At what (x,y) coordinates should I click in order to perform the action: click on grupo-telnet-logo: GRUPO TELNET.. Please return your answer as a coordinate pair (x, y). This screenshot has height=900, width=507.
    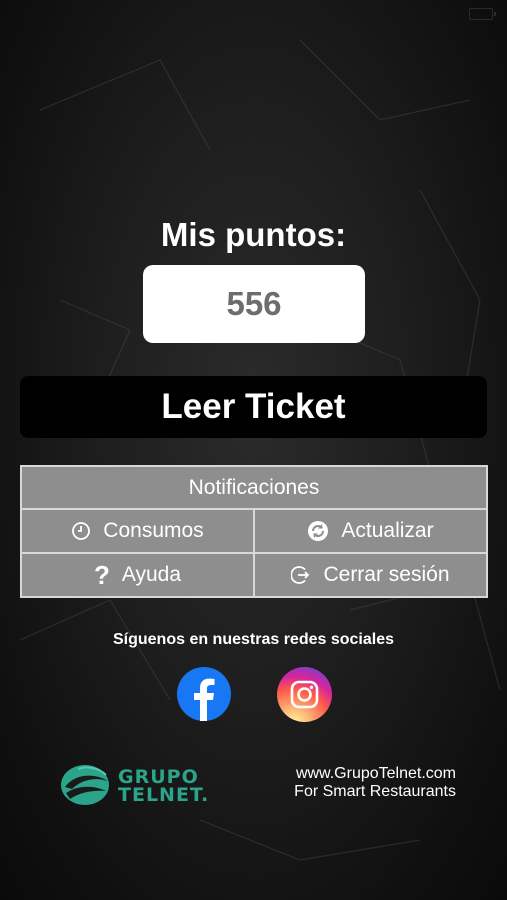
    Looking at the image, I should click on (140, 785).